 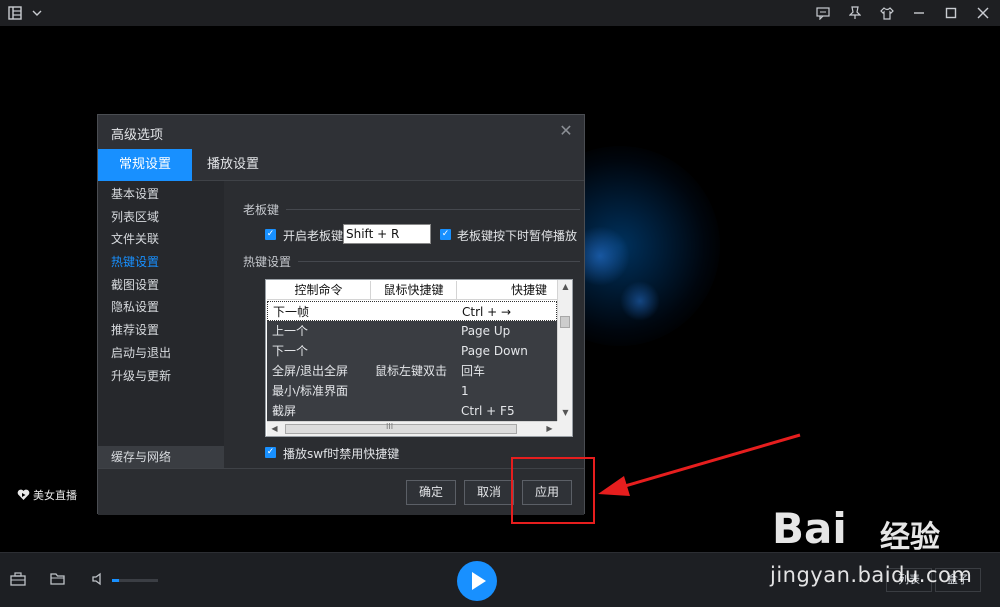 What do you see at coordinates (23, 494) in the screenshot?
I see `heart-play-icon` at bounding box center [23, 494].